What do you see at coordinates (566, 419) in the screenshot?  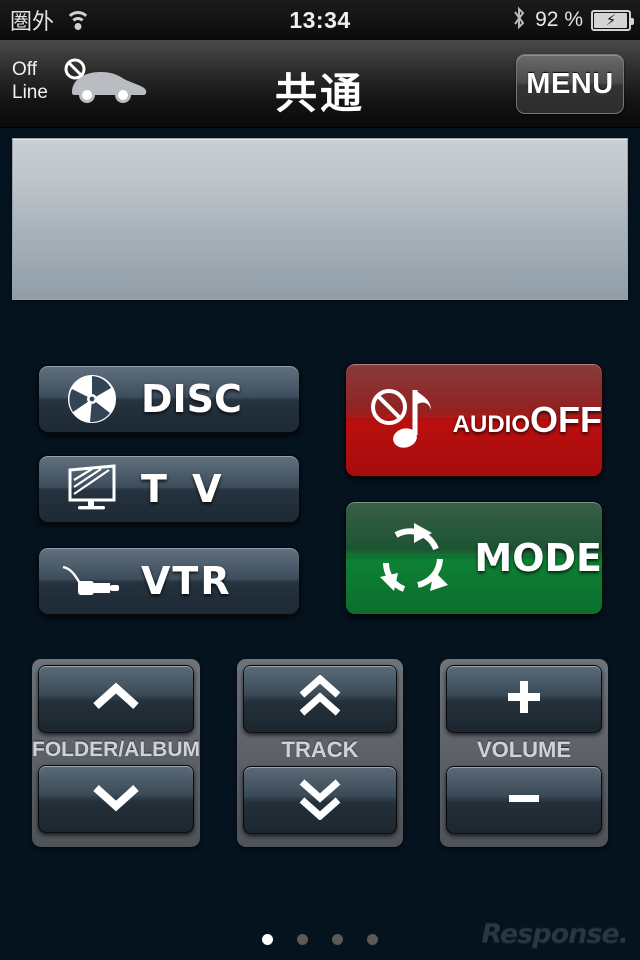 I see `audio-label-large: OFF` at bounding box center [566, 419].